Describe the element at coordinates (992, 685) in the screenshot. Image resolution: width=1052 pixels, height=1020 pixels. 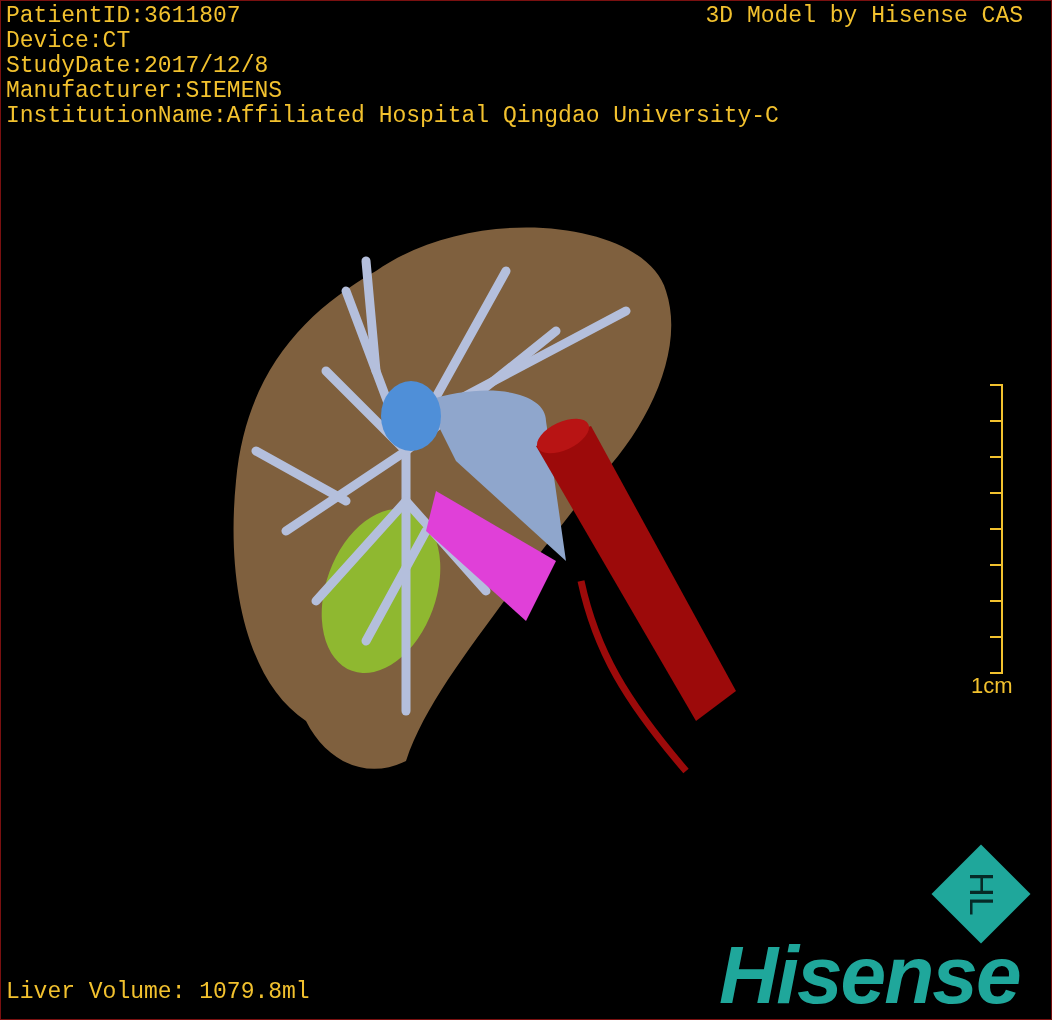
I see `scale-label: 1cm` at that location.